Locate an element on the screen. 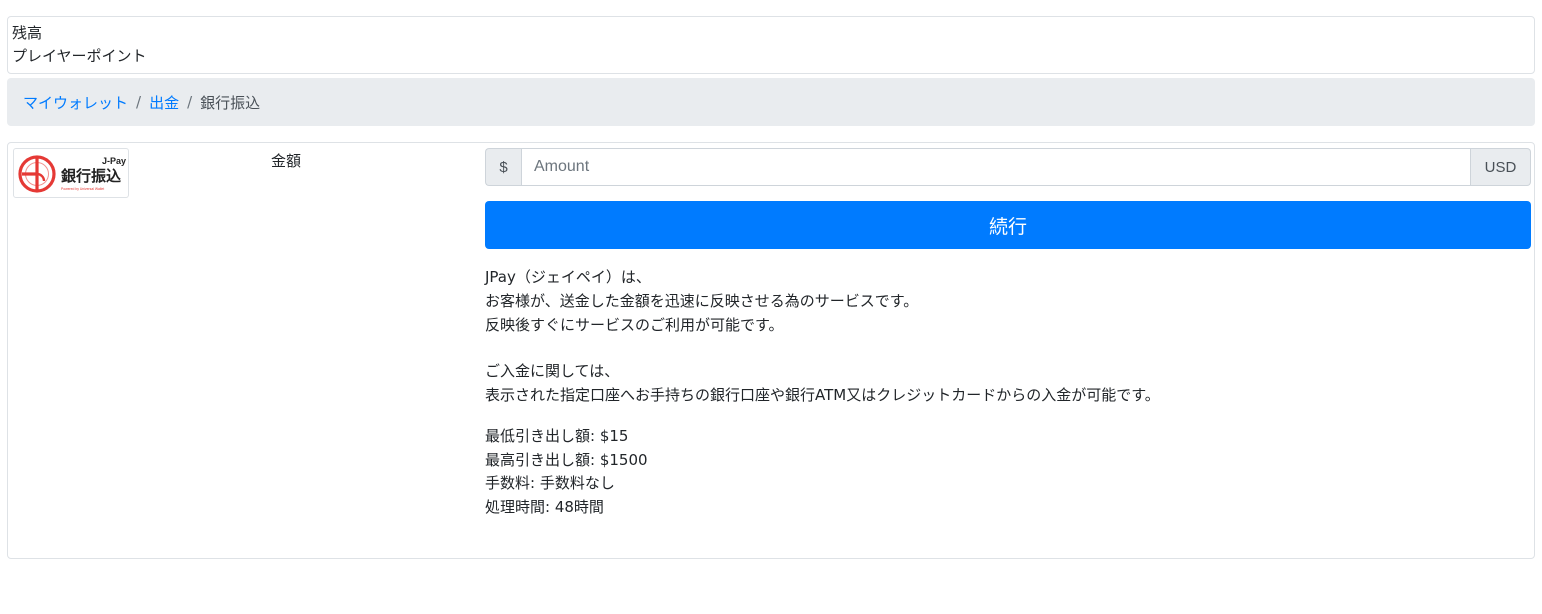 The image size is (1542, 614). player-points-label: プレイヤーポイント is located at coordinates (79, 56).